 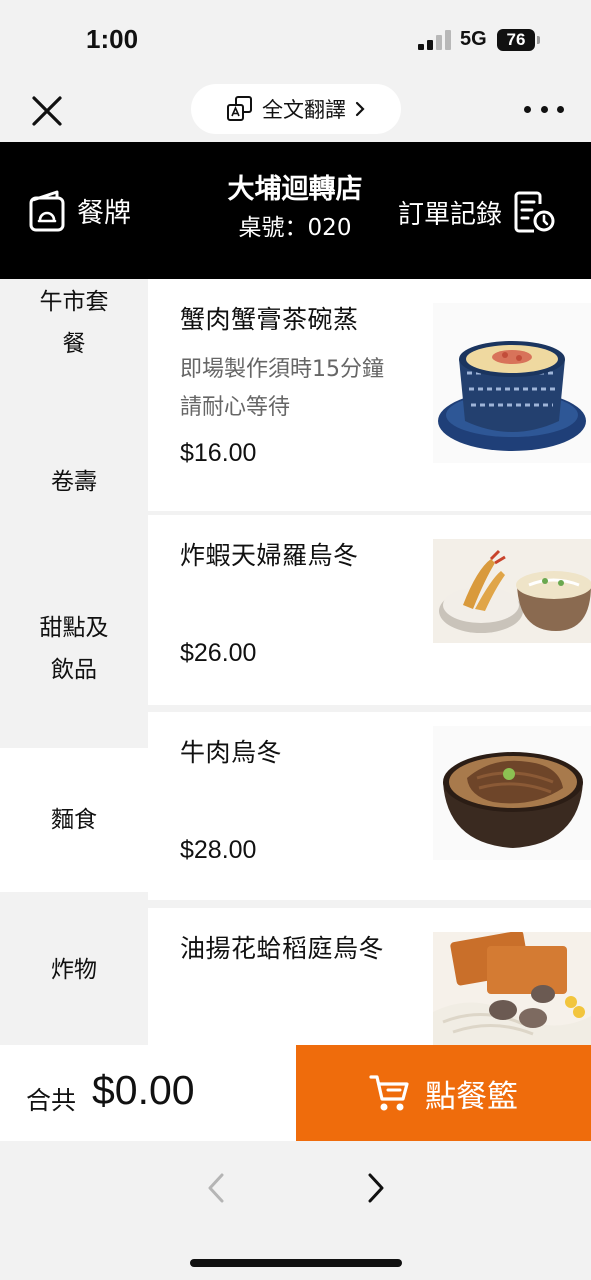 I want to click on restaurant-header: 餐牌 大埔迴轉店 桌號：020 訂單記錄, so click(x=295, y=210).